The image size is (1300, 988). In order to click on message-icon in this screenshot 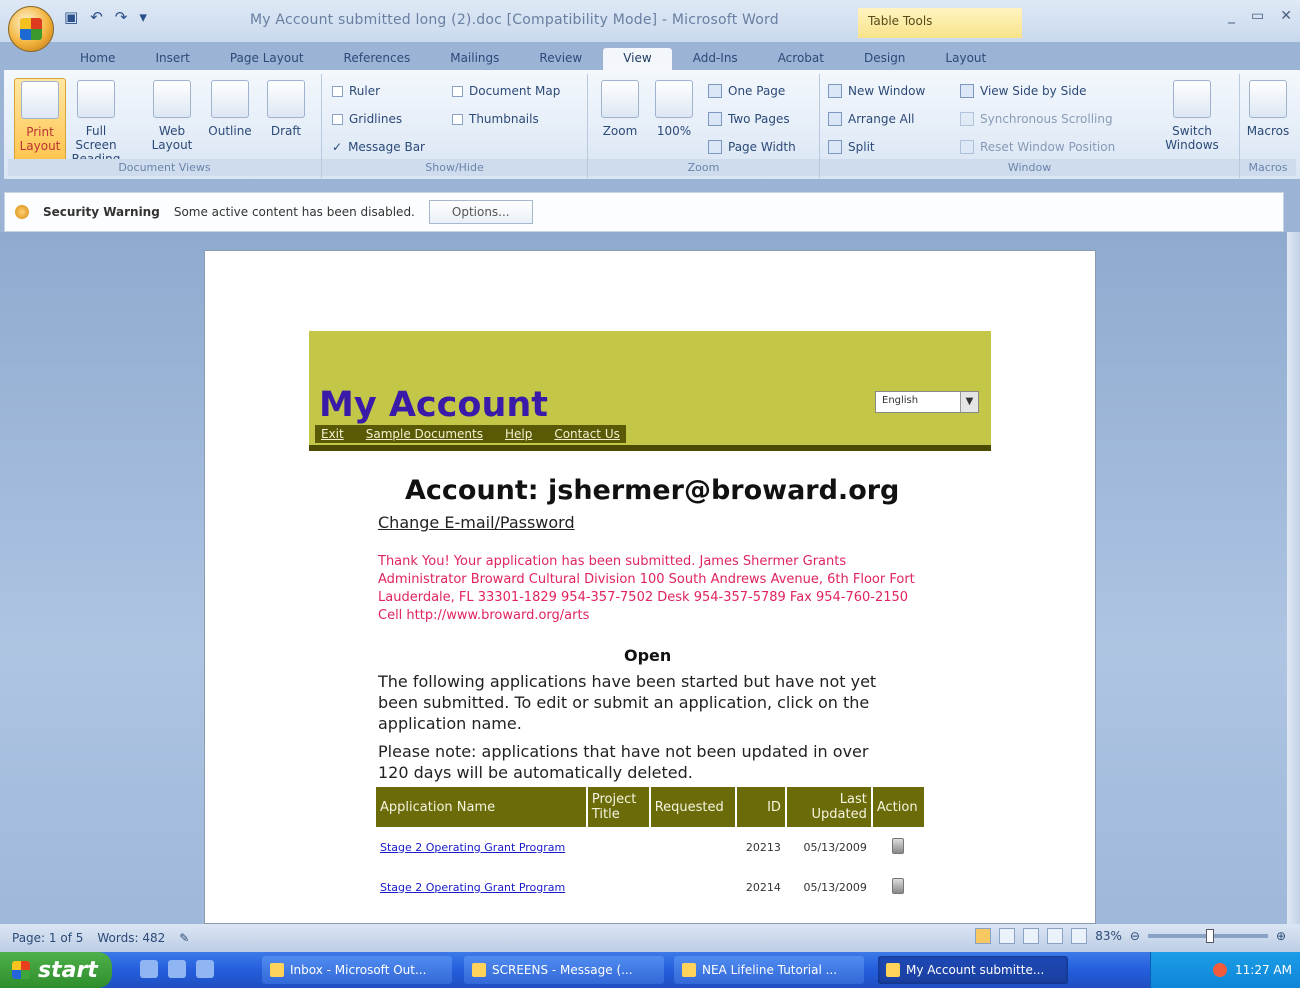, I will do `click(479, 970)`.